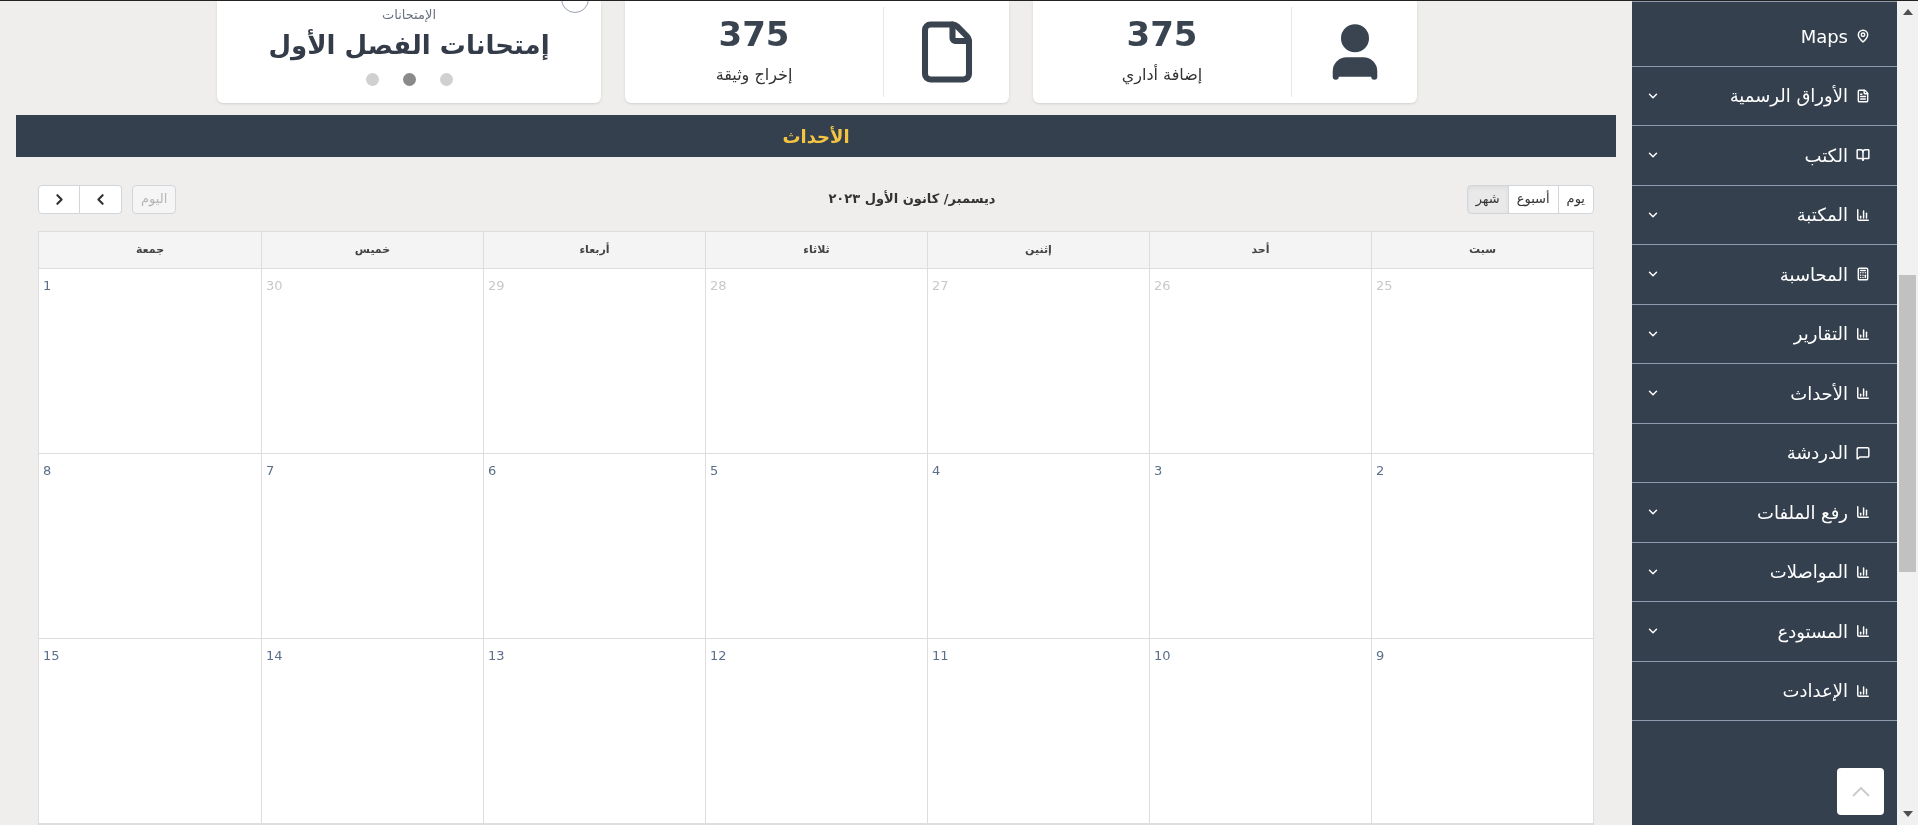 Image resolution: width=1918 pixels, height=825 pixels. Describe the element at coordinates (372, 250) in the screenshot. I see `weekday-header: خميس` at that location.